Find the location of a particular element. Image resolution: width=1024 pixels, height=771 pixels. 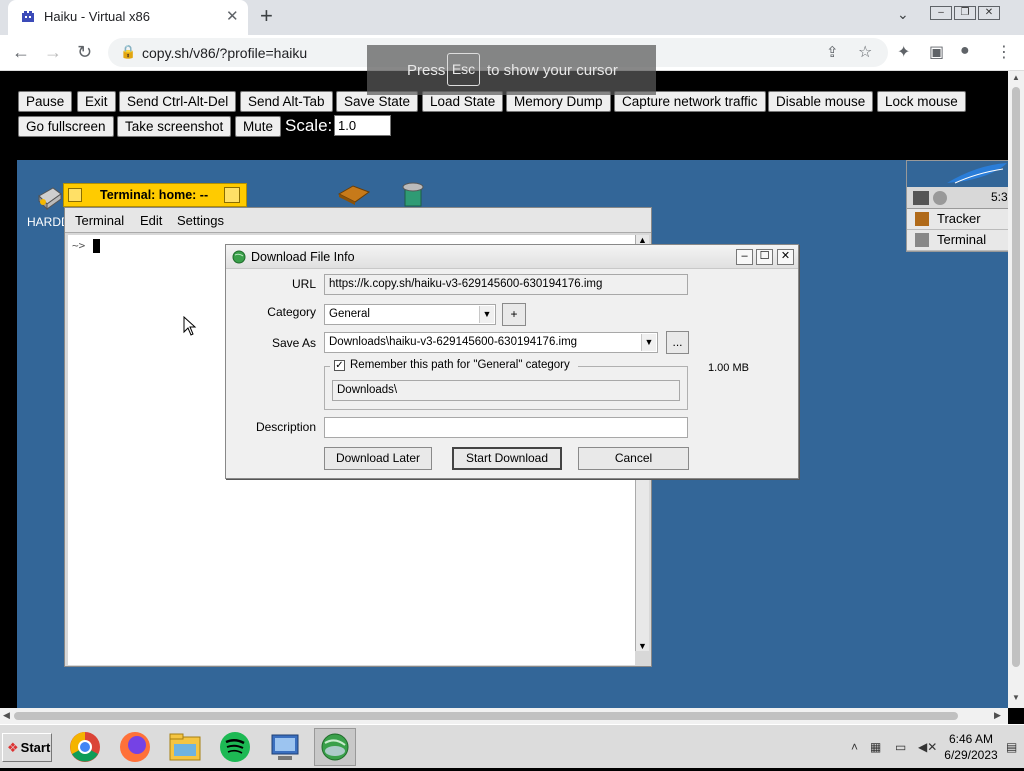

terminal-cursor is located at coordinates (96, 246).